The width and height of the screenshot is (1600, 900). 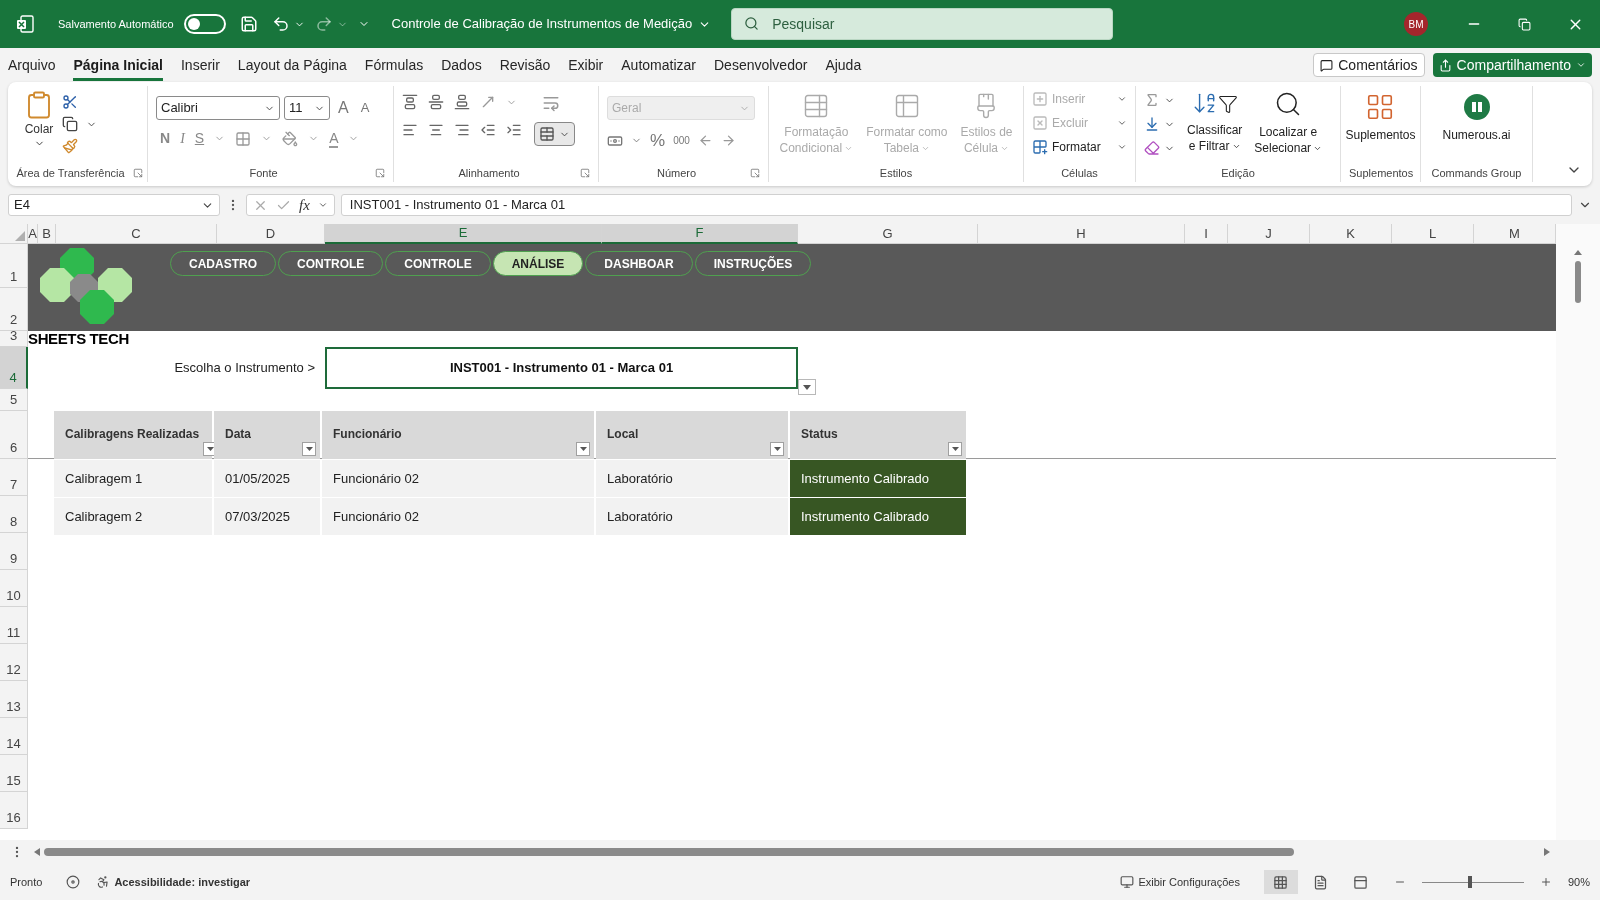 What do you see at coordinates (658, 141) in the screenshot?
I see `percent-button: %` at bounding box center [658, 141].